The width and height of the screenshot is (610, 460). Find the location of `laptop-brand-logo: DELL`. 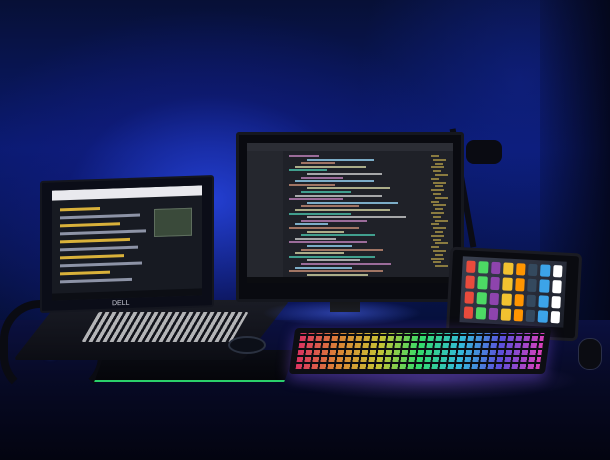

laptop-brand-logo: DELL is located at coordinates (121, 303).